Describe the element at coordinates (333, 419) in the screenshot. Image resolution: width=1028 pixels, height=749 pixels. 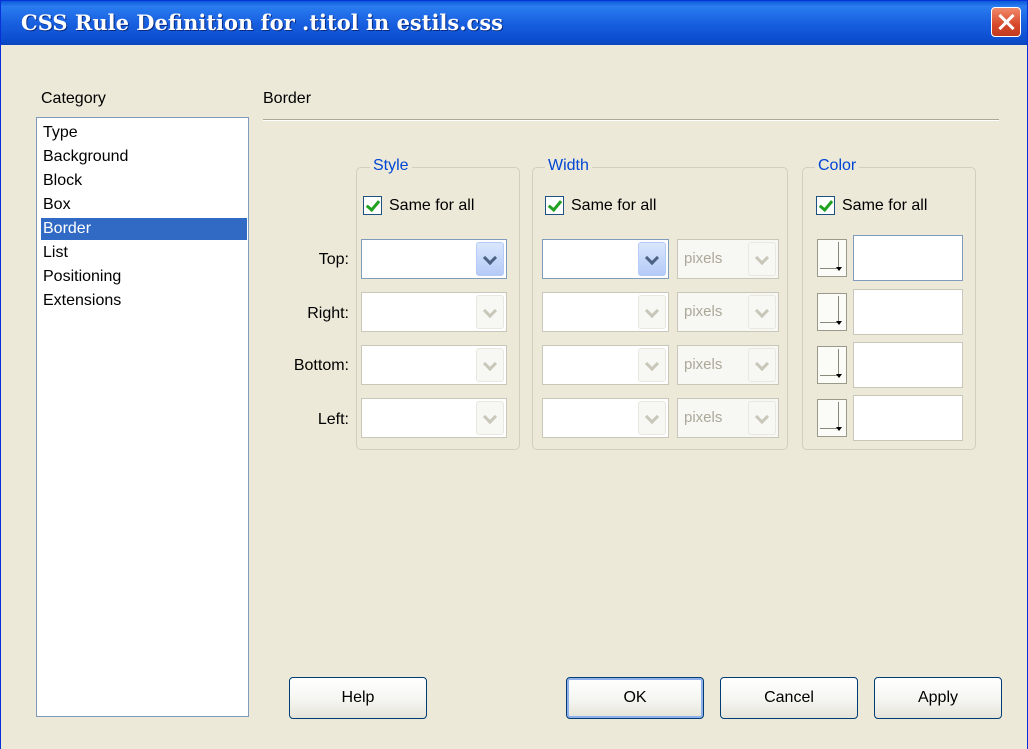
I see `row-label-left: Left:` at that location.